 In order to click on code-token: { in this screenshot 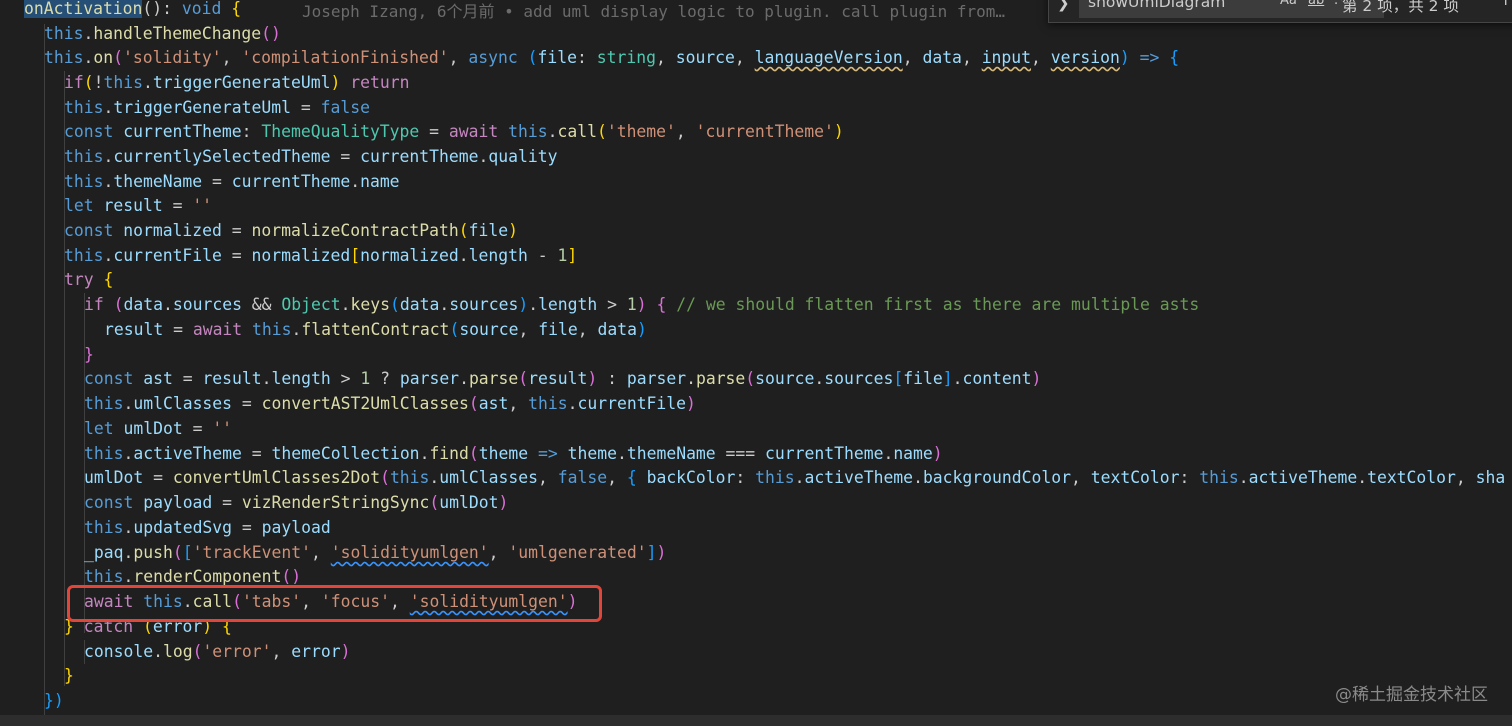, I will do `click(236, 9)`.